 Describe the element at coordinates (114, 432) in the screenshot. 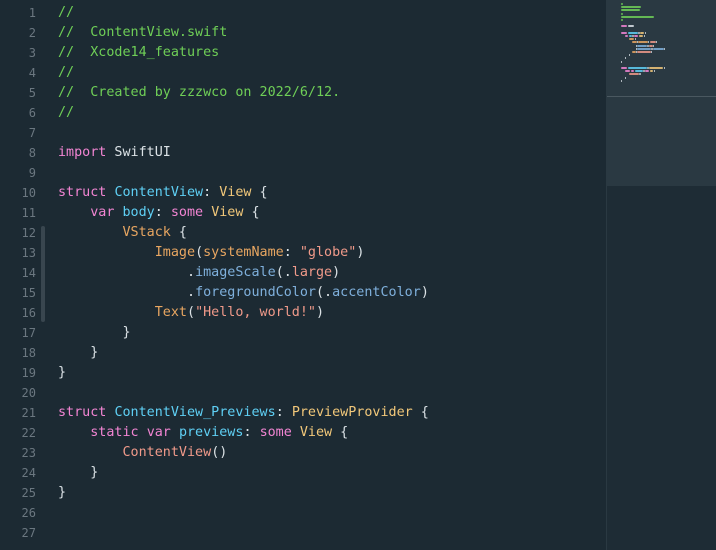

I see `code-token: static` at that location.